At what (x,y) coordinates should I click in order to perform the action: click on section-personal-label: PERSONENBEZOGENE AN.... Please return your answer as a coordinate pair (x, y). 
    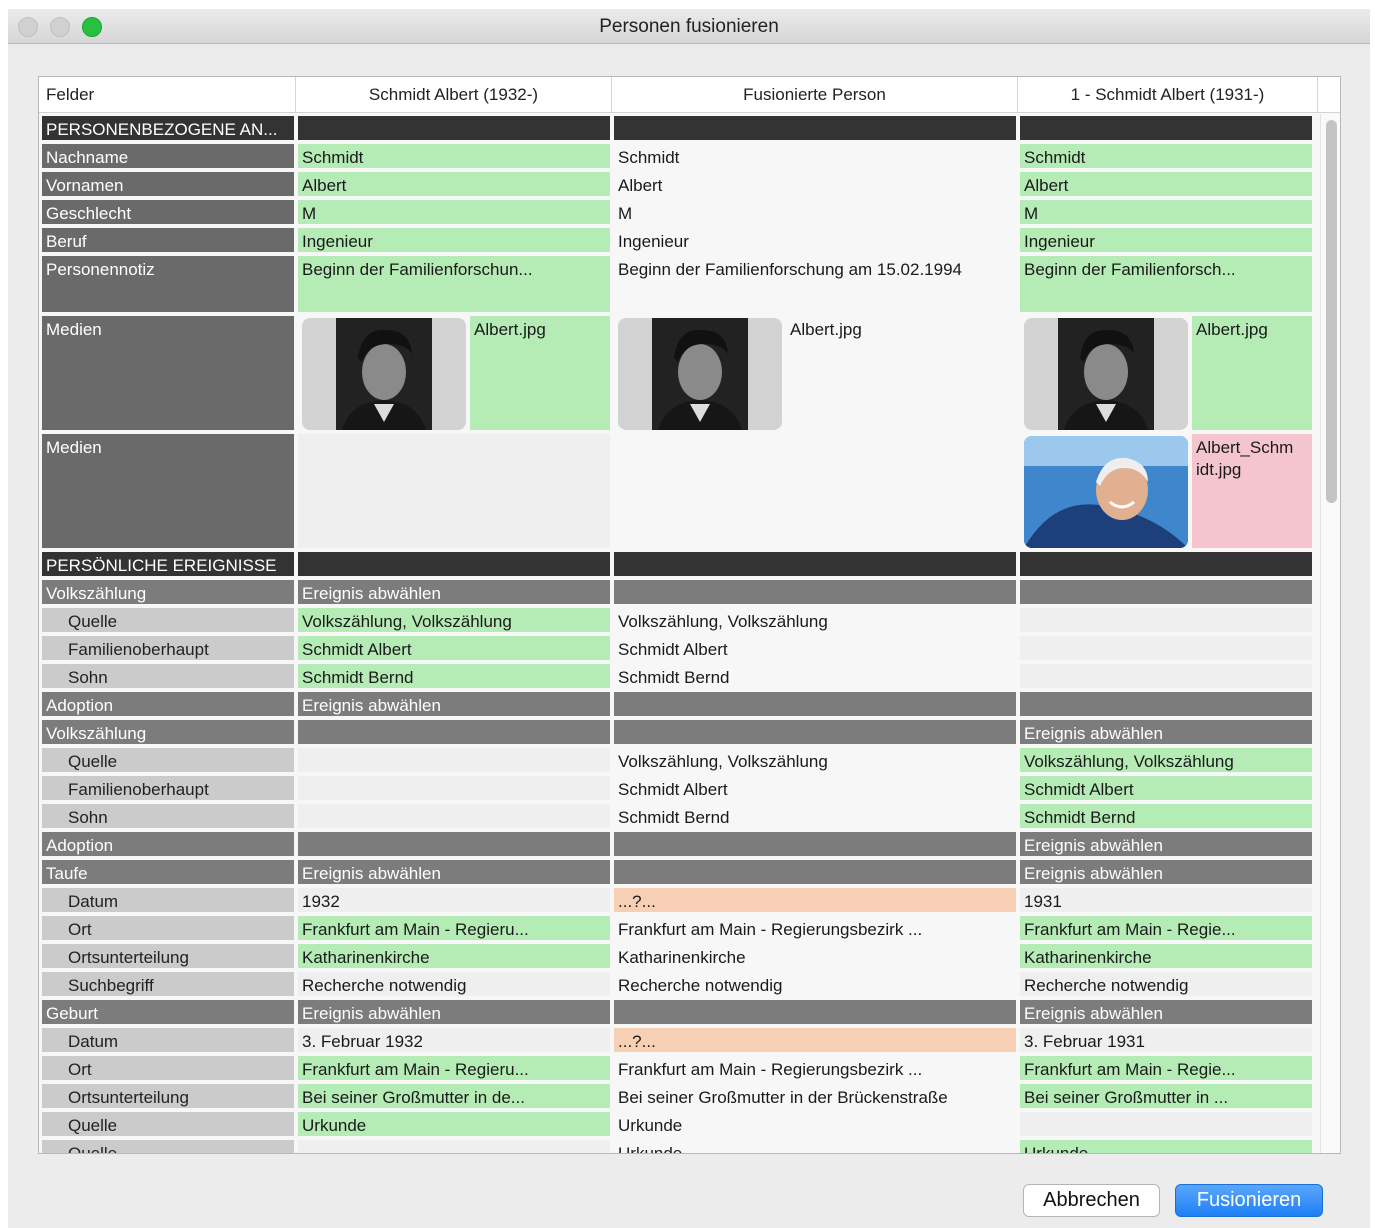
    Looking at the image, I should click on (168, 128).